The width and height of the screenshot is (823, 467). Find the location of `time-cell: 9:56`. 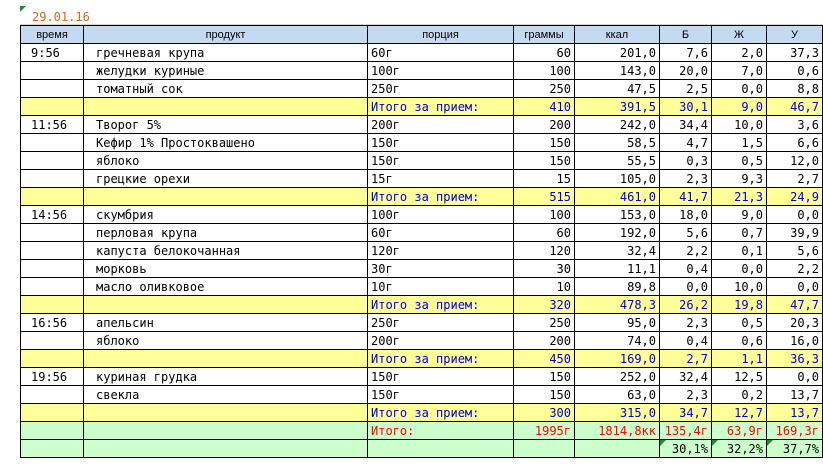

time-cell: 9:56 is located at coordinates (52, 52).